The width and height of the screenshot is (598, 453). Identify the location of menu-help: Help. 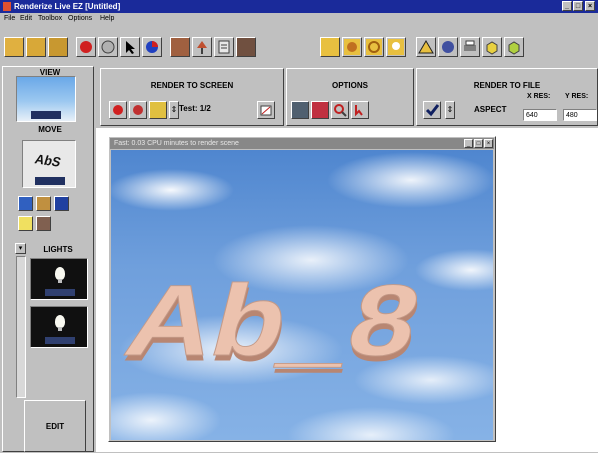
(107, 19).